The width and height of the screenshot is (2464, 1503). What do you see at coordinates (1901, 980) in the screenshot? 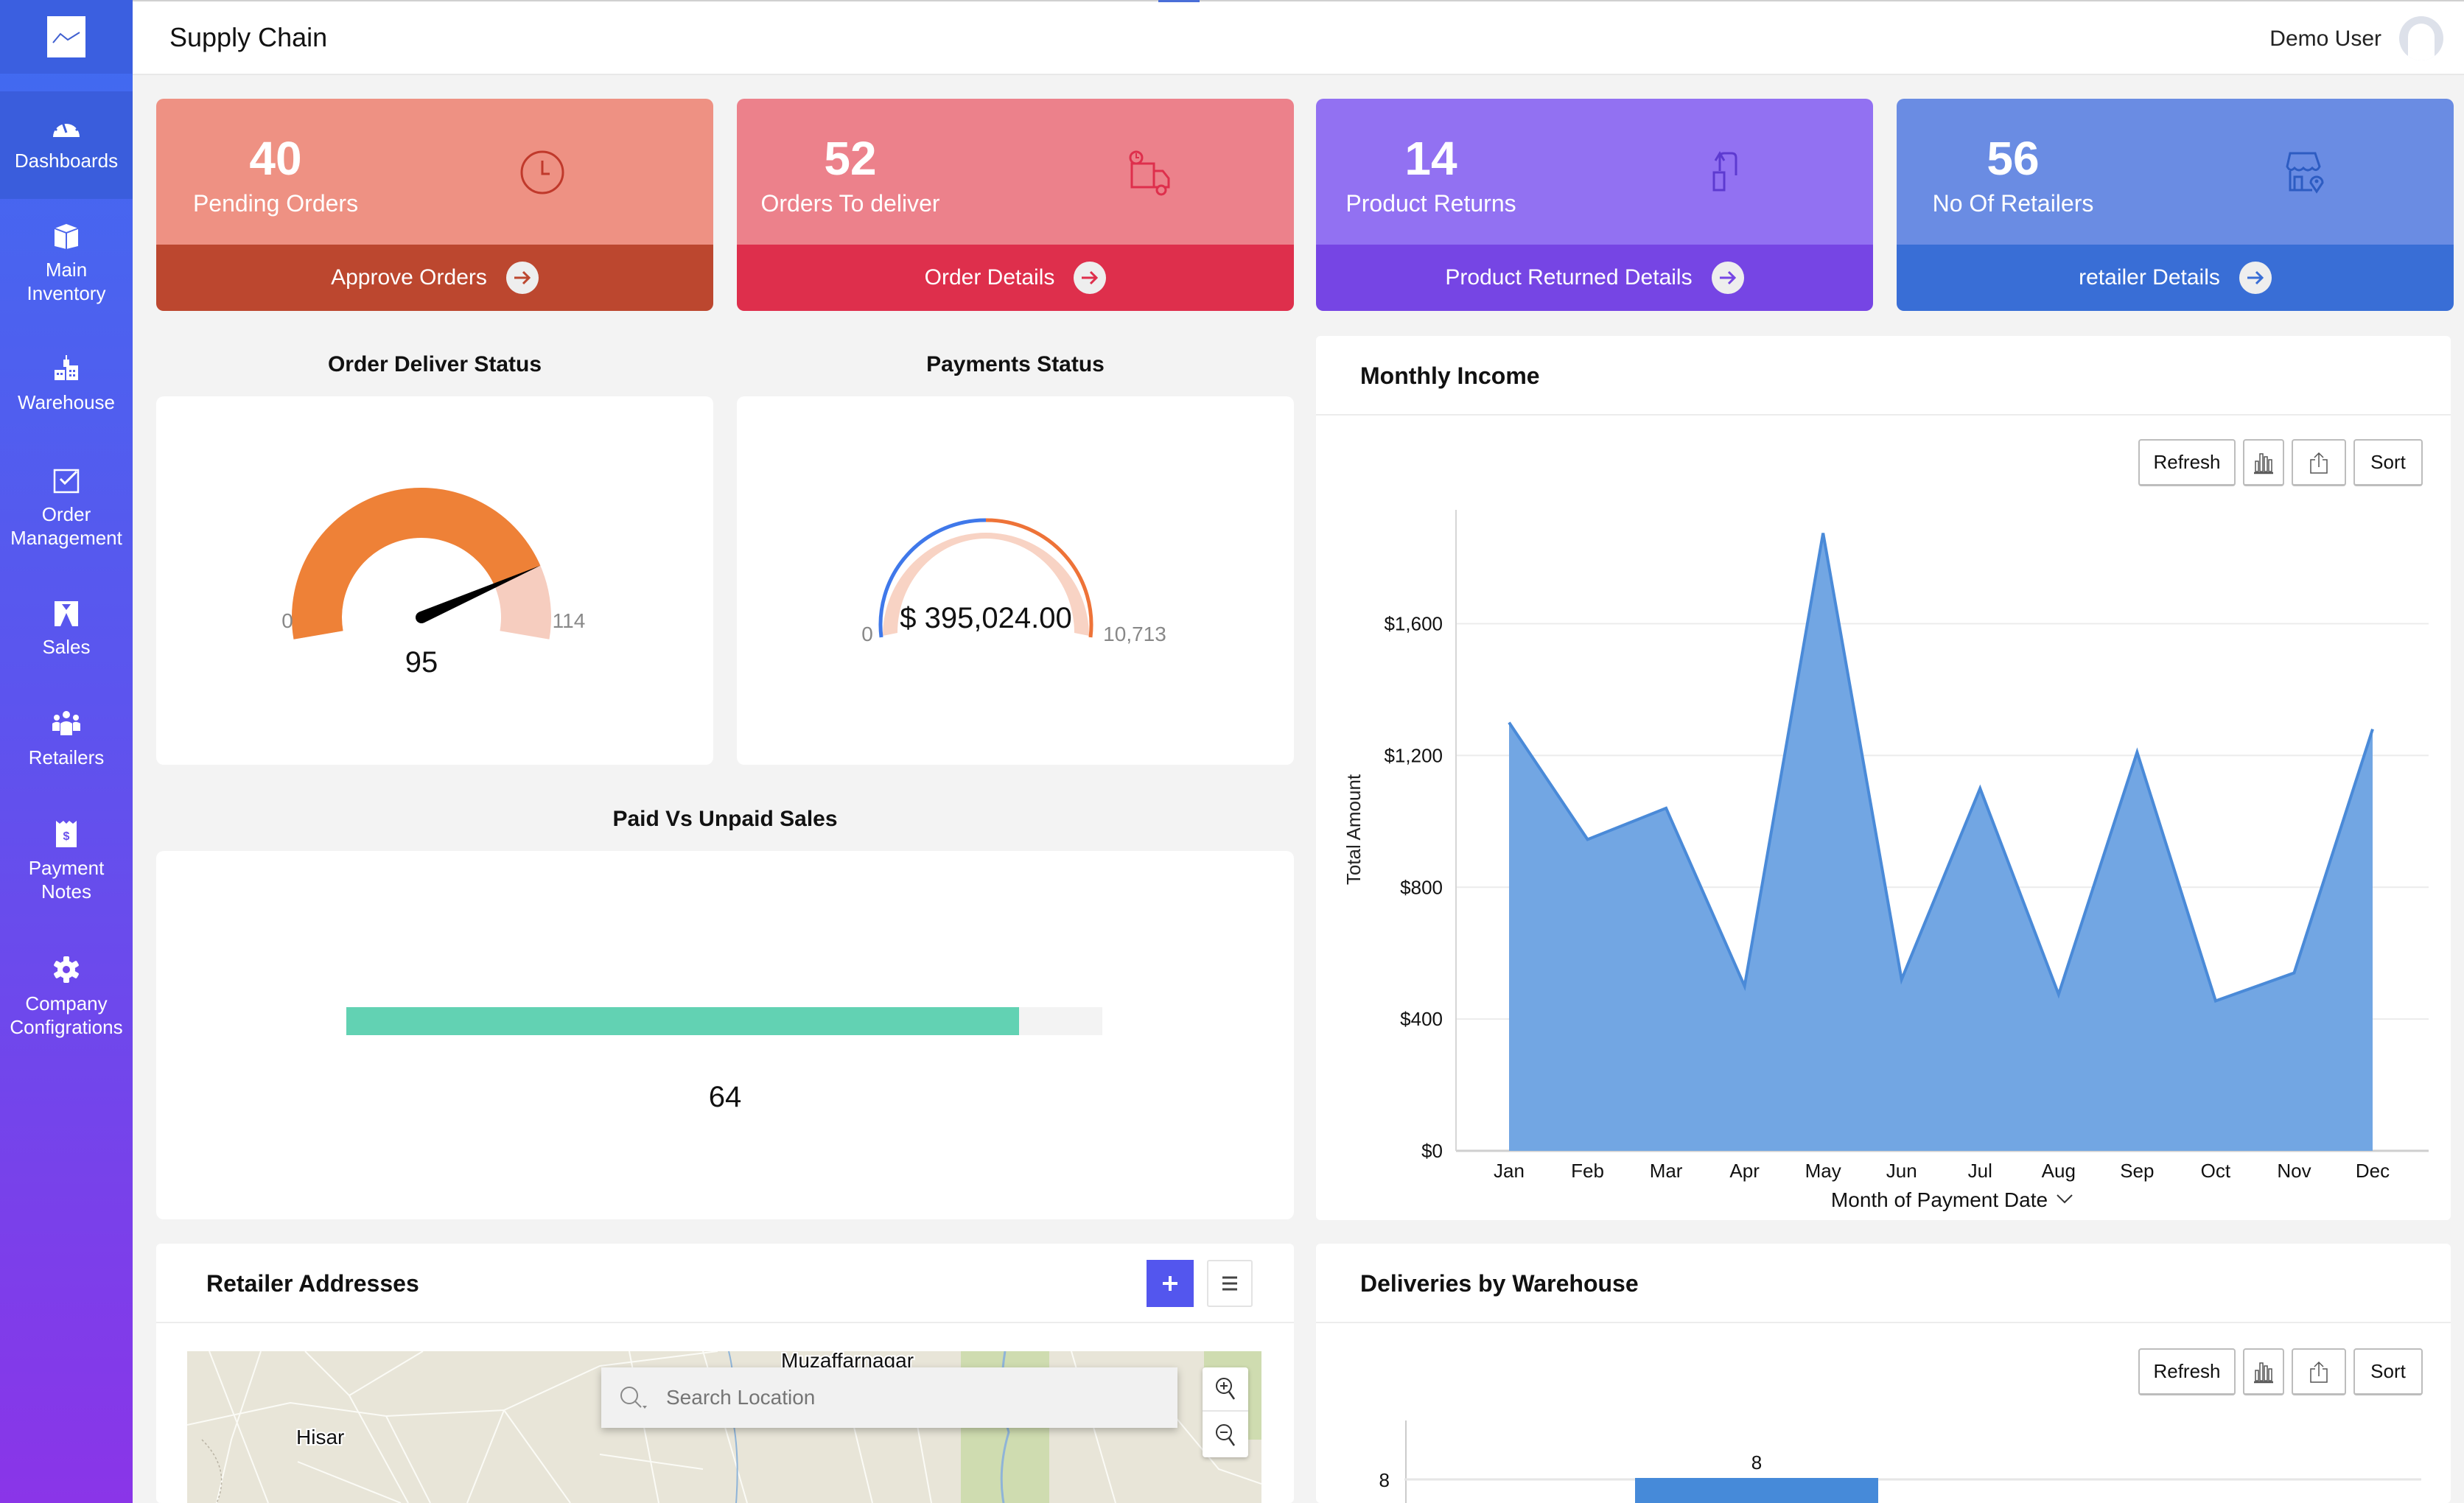
I see `data-point-jun` at bounding box center [1901, 980].